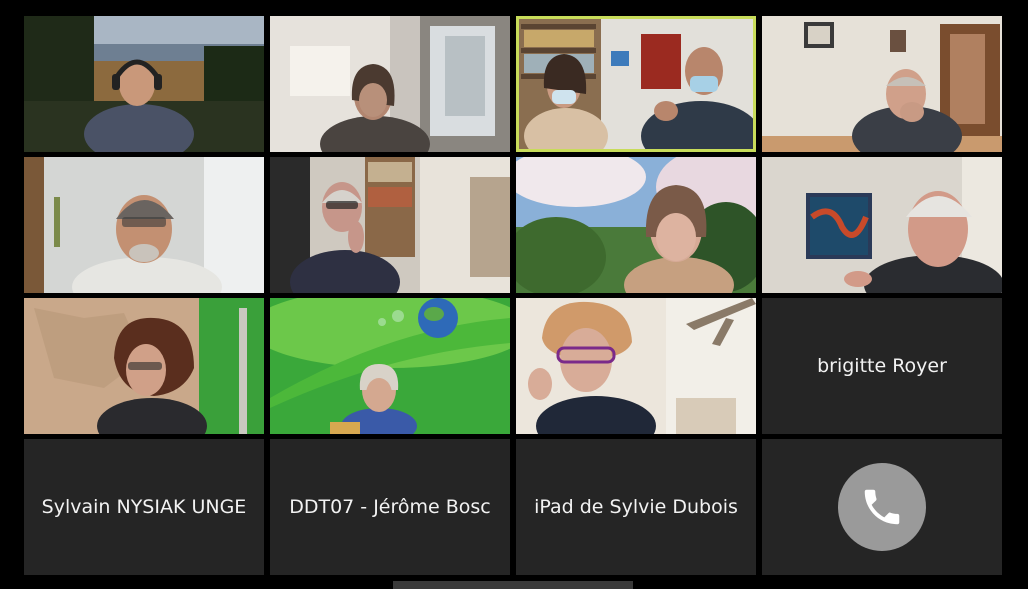  I want to click on phone-icon, so click(882, 507).